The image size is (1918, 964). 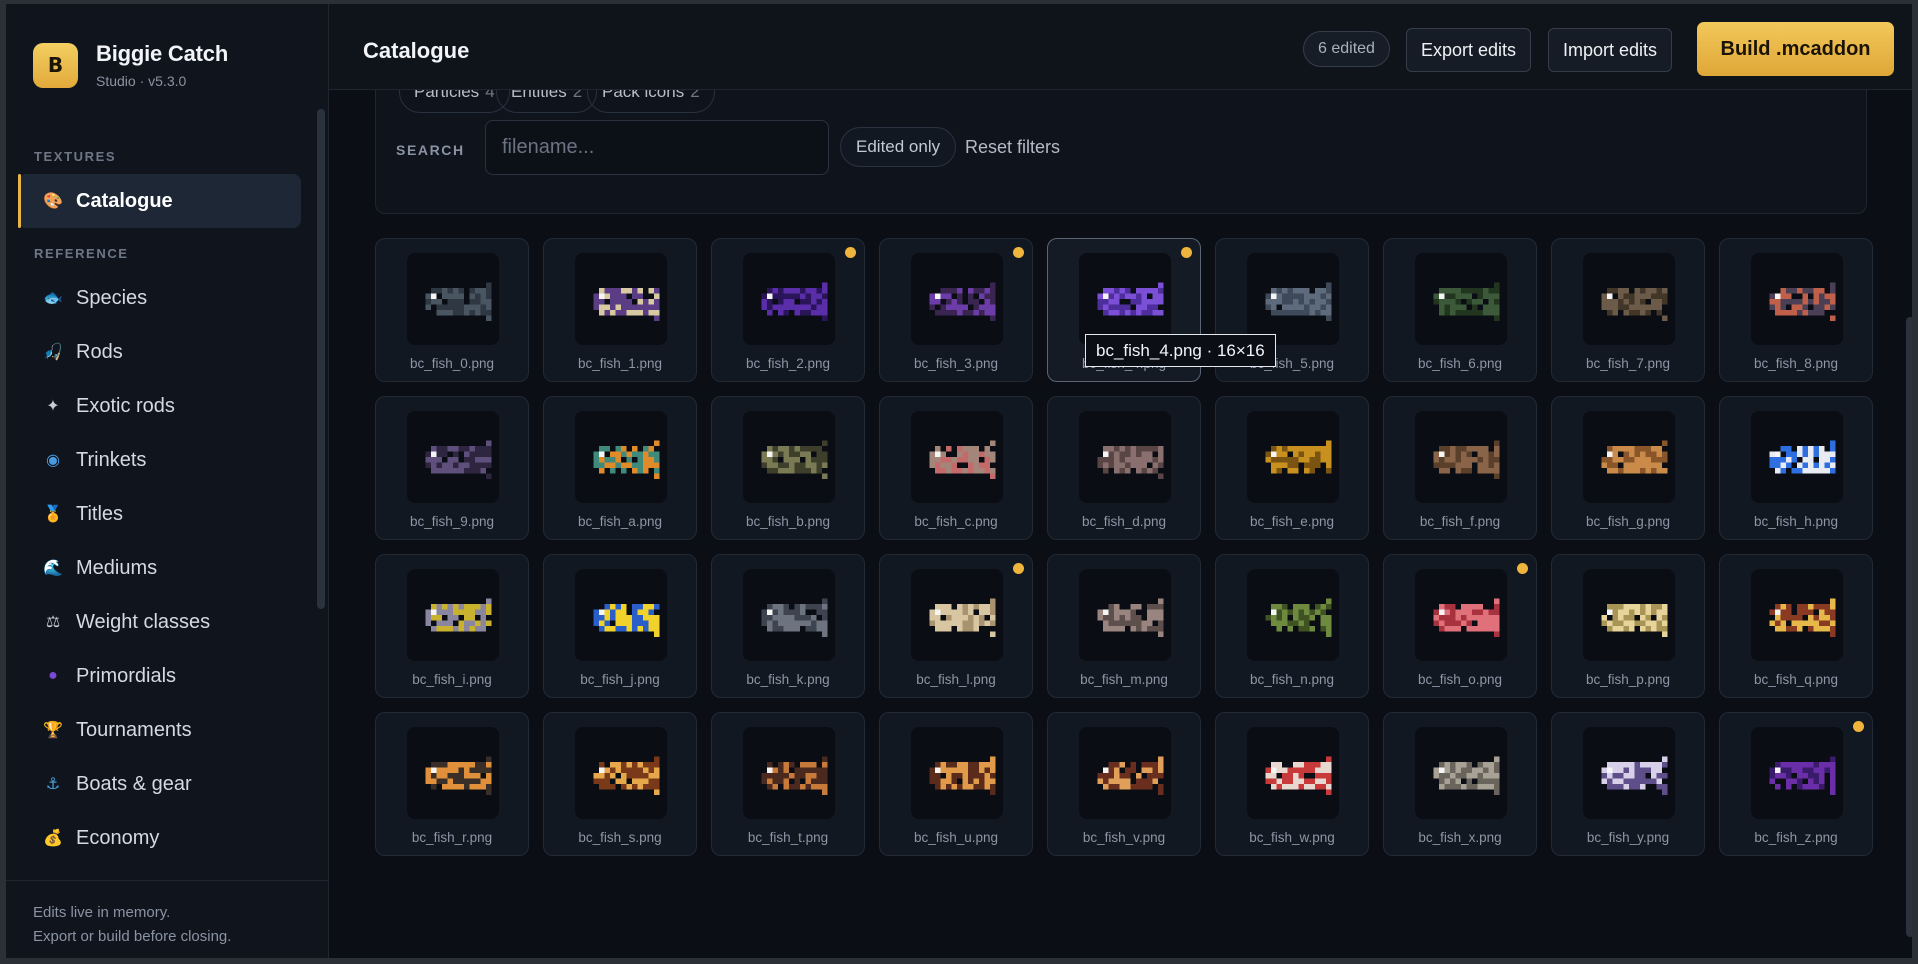 I want to click on texture-tile: bc_fish_d.png, so click(x=1124, y=468).